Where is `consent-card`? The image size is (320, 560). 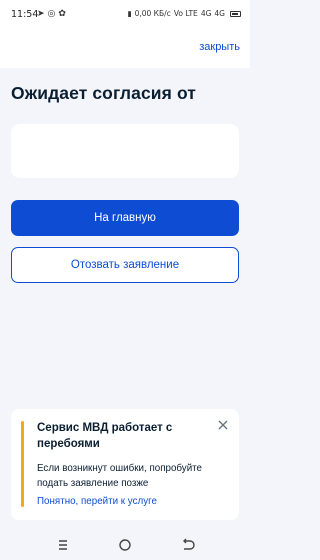
consent-card is located at coordinates (125, 151).